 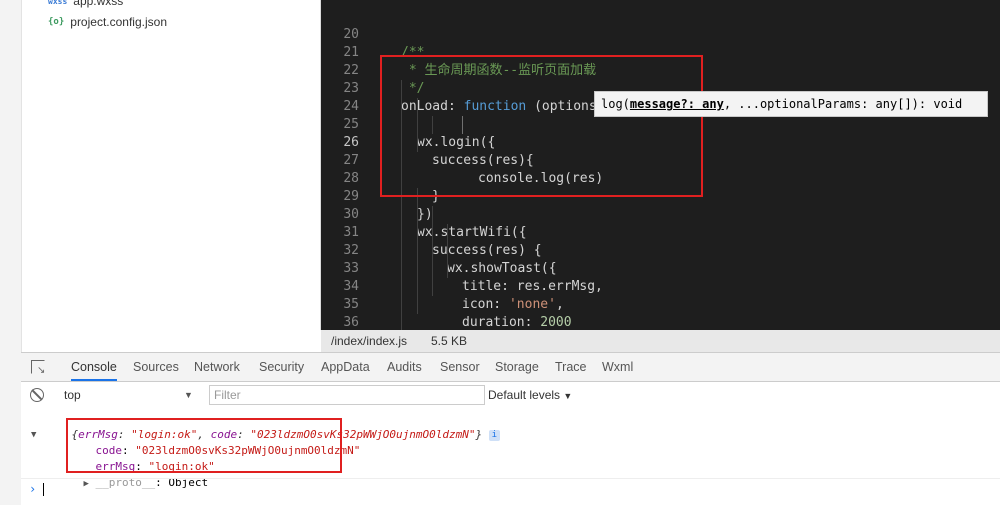 What do you see at coordinates (33, 435) in the screenshot?
I see `expand-triangle-icon: ▼` at bounding box center [33, 435].